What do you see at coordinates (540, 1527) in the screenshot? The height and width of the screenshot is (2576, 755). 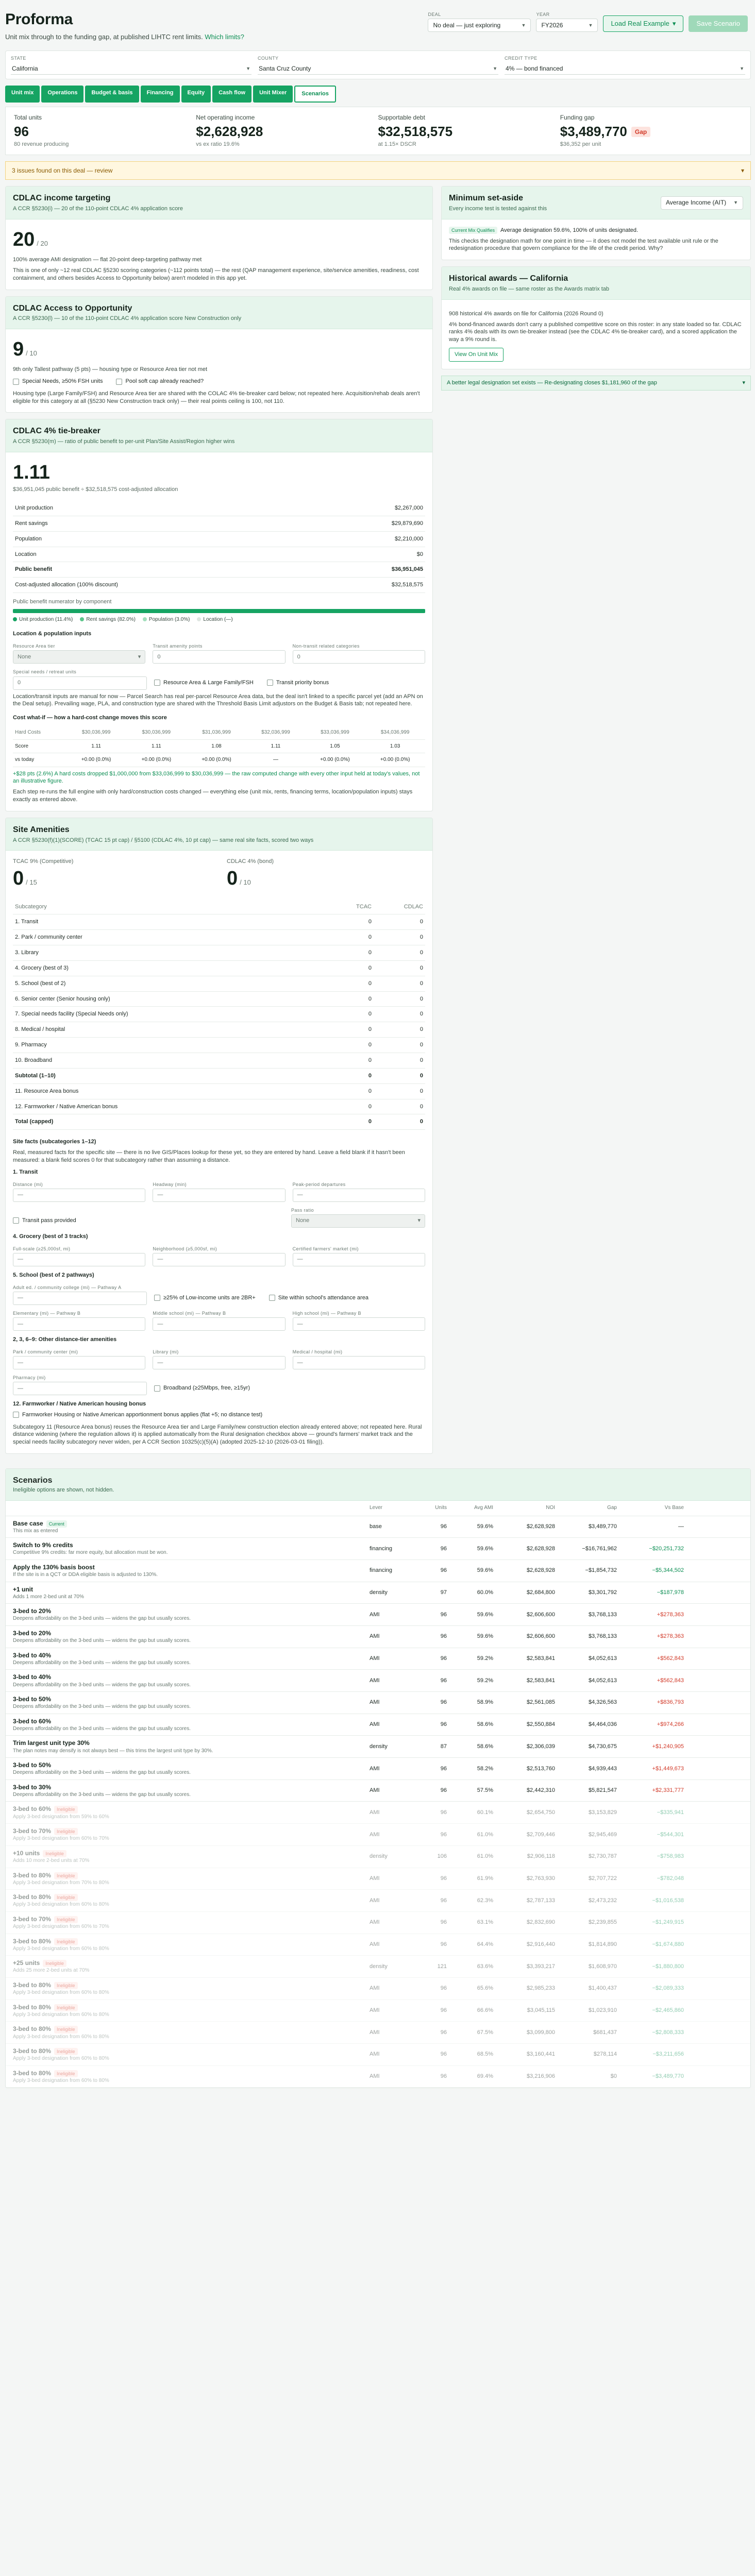 I see `scenario-cell: $2,628,928` at bounding box center [540, 1527].